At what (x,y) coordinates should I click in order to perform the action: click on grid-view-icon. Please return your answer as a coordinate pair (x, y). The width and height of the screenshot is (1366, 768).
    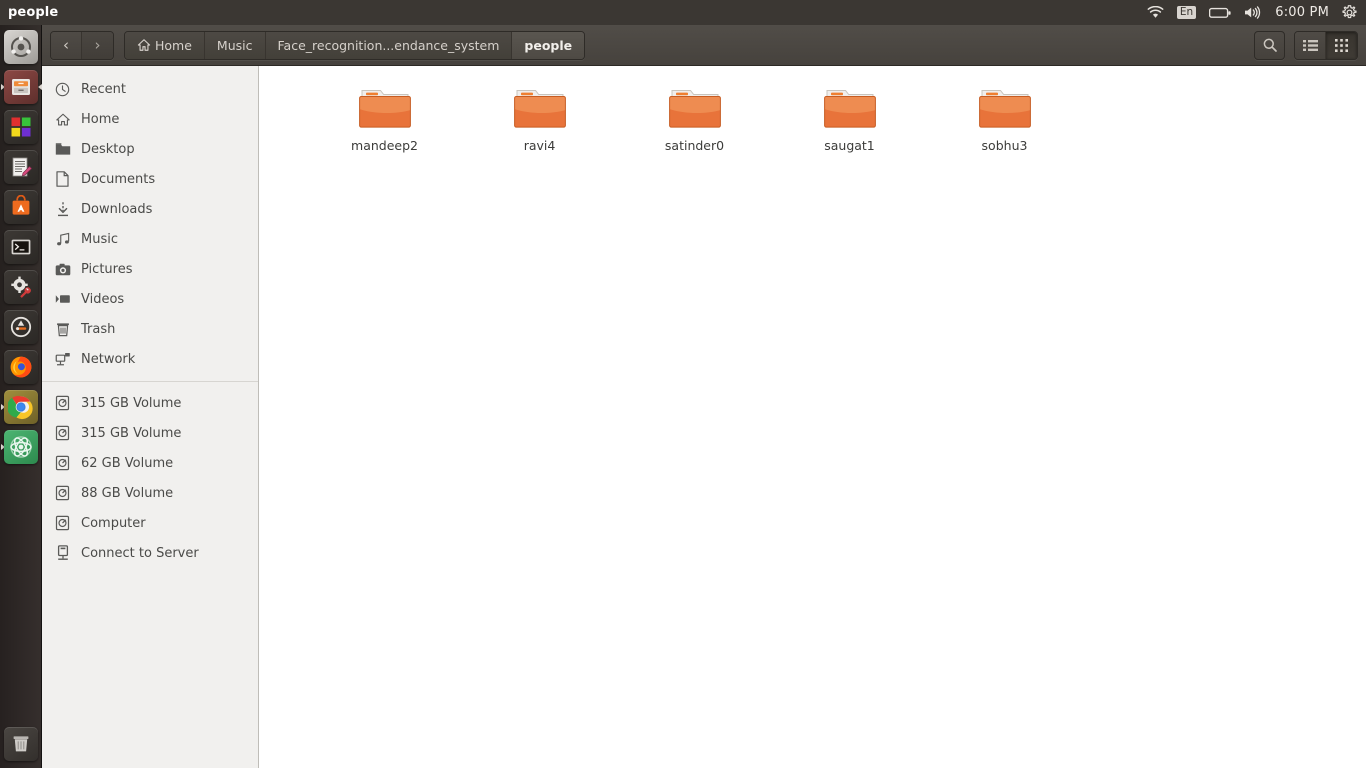
    Looking at the image, I should click on (1341, 45).